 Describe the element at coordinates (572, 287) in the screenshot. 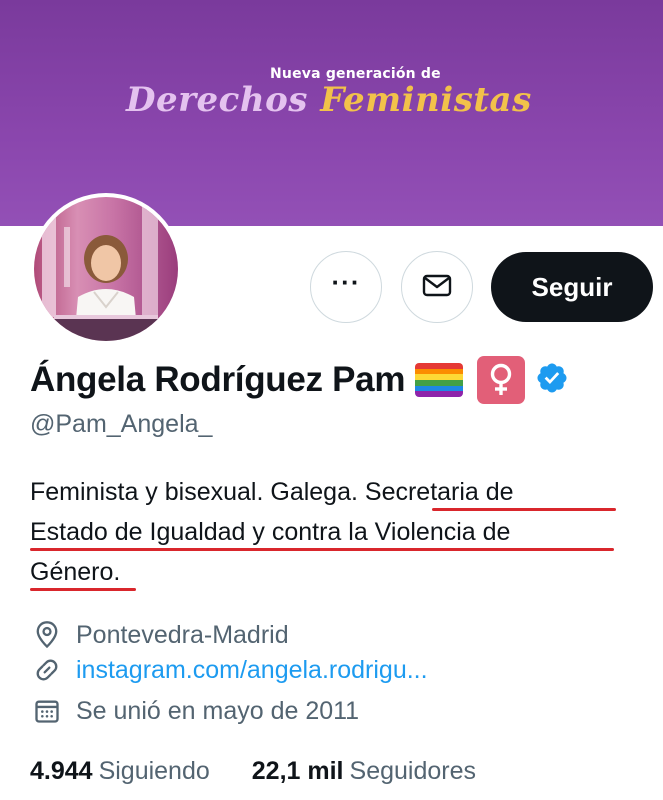

I see `follow-button: Seguir` at that location.